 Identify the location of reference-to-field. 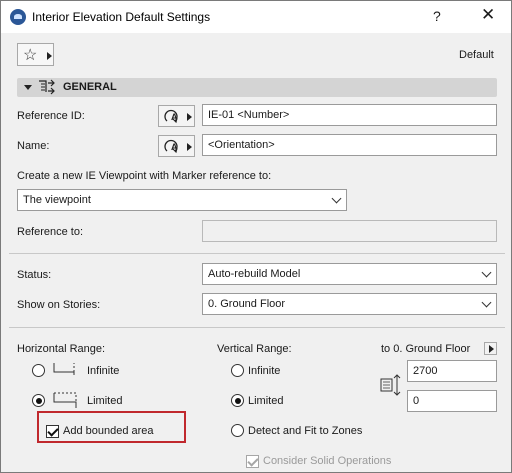
(349, 231).